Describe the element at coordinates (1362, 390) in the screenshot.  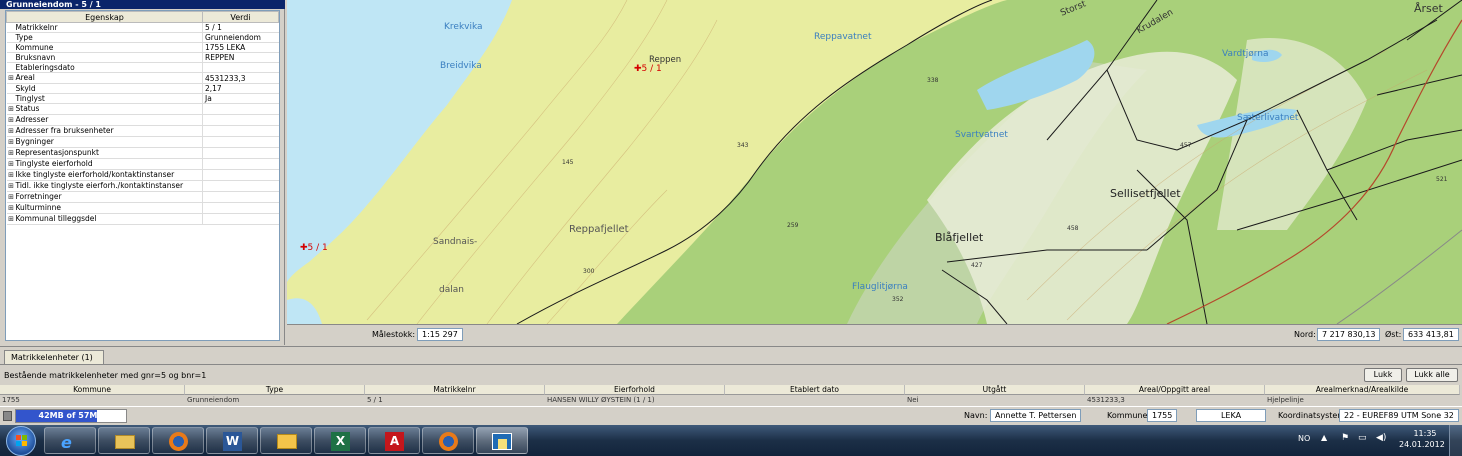
I see `results-column-header: Arealmerknad/Arealkilde` at that location.